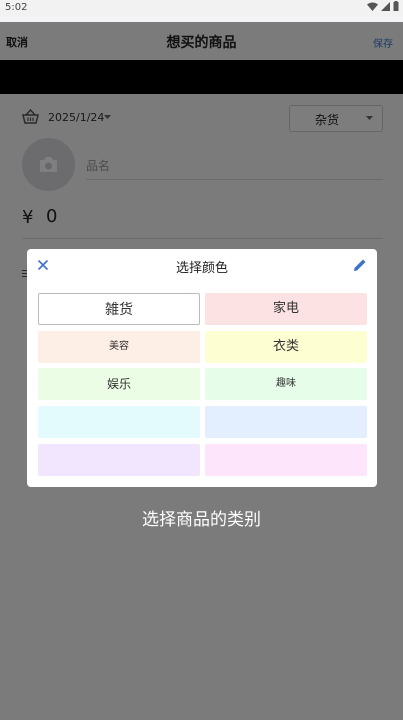 This screenshot has height=720, width=403. What do you see at coordinates (286, 384) in the screenshot?
I see `category-option-6: 趣味` at bounding box center [286, 384].